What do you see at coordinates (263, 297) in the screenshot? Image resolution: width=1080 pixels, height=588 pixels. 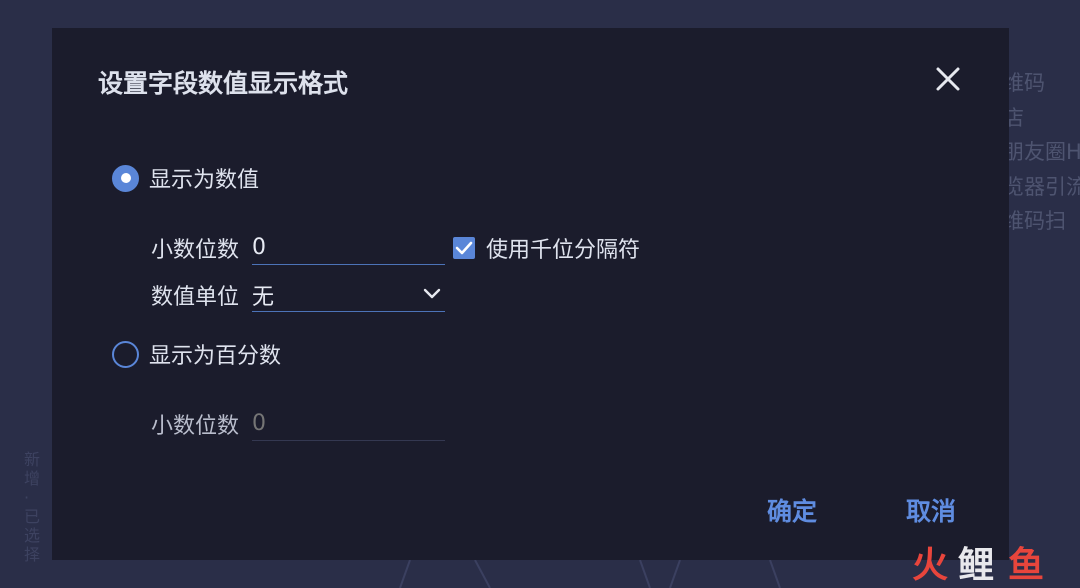 I see `unit-select-value: 无` at bounding box center [263, 297].